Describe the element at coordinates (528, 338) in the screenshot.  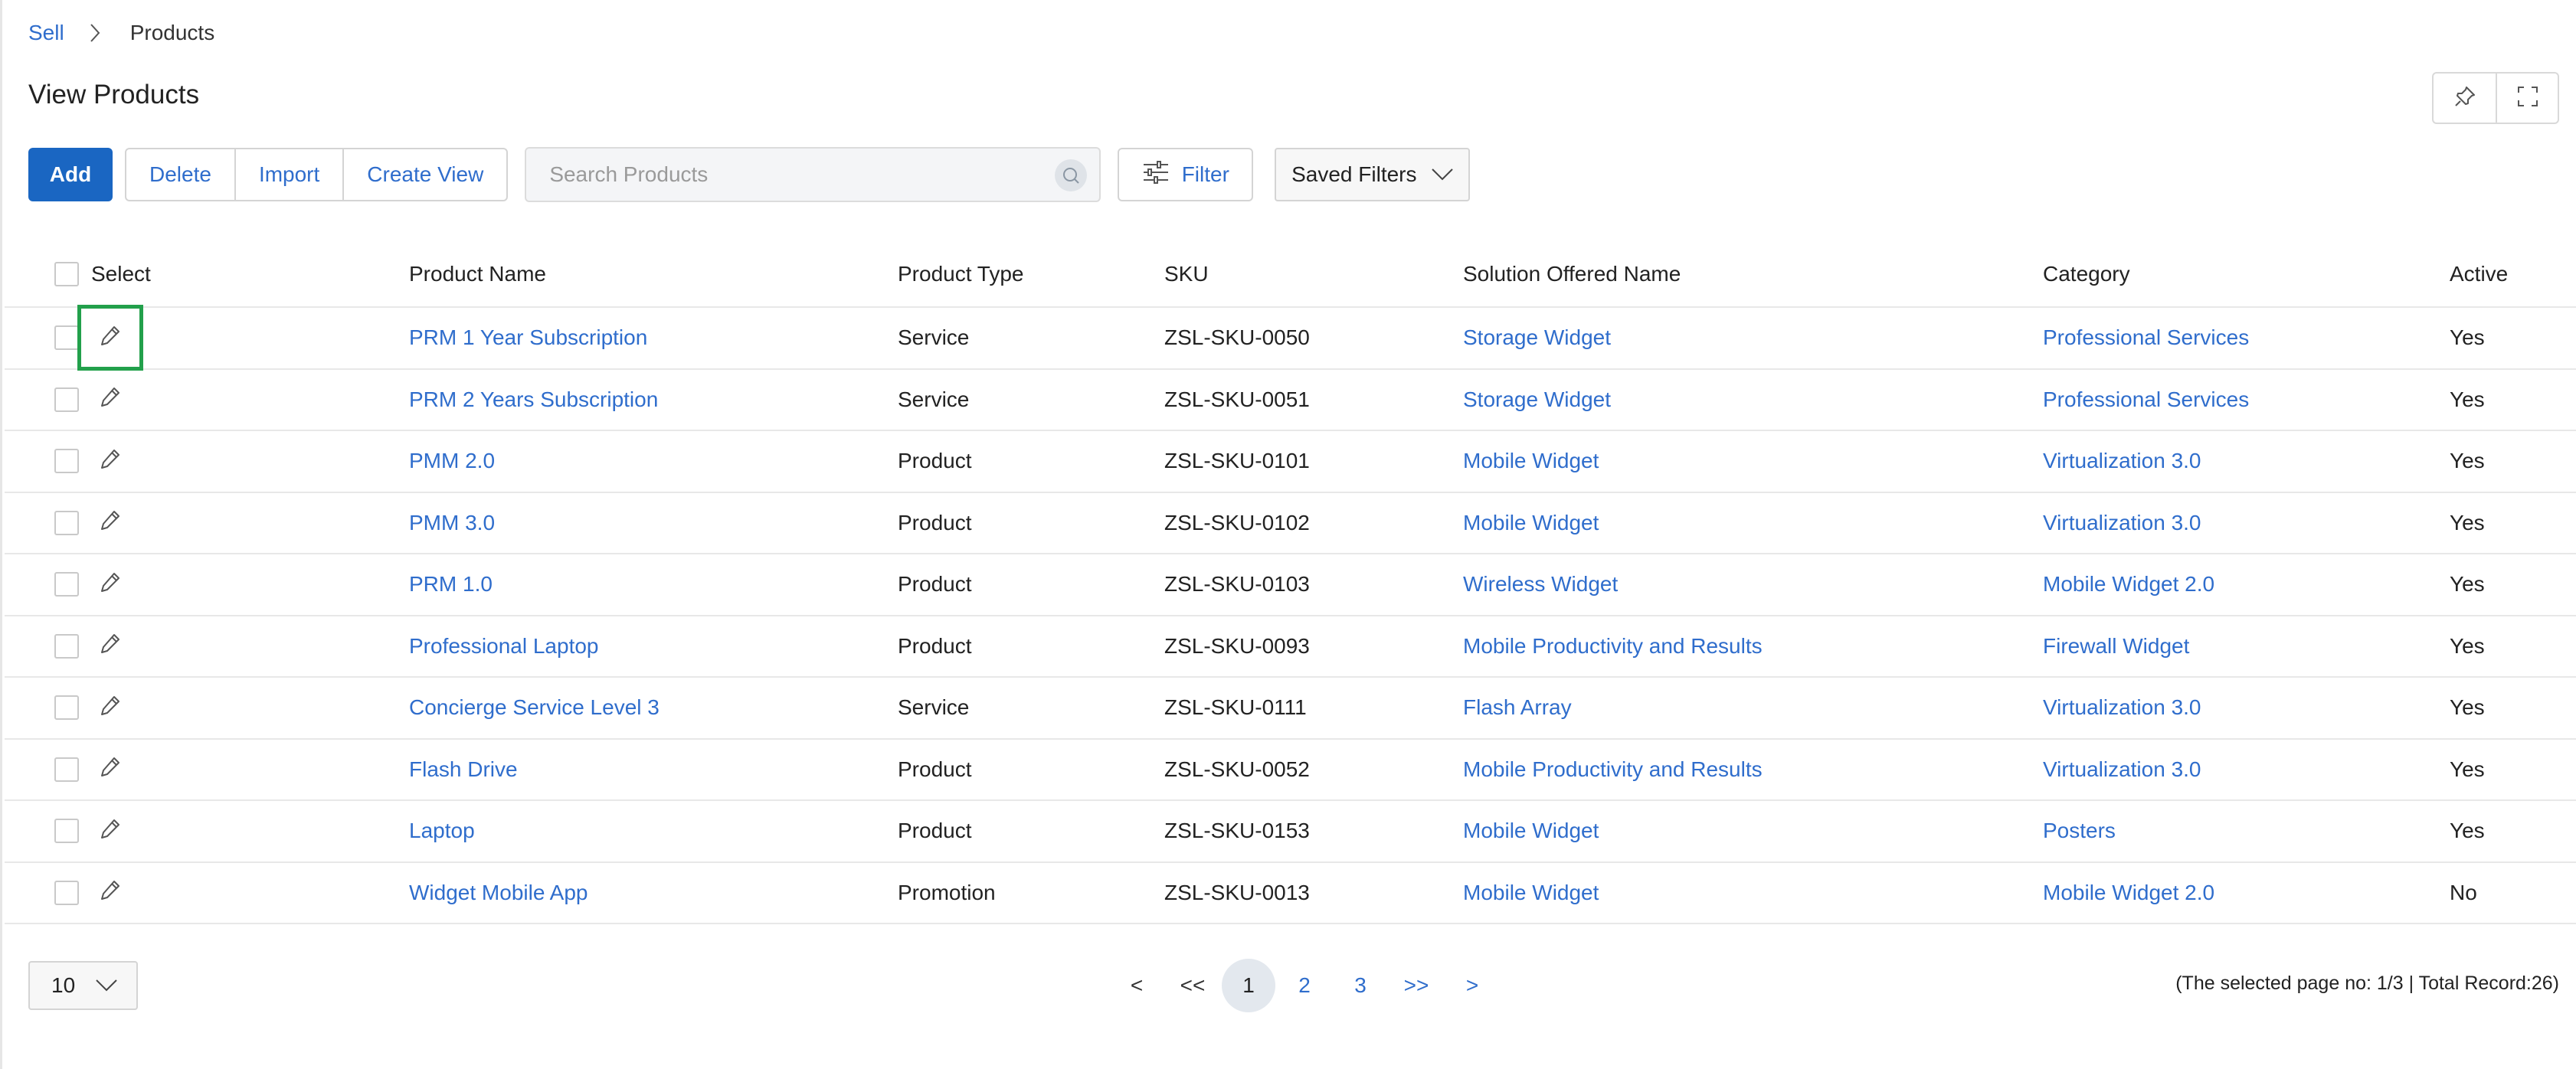
I see `product-name-link: PRM 1 Year Subscription` at that location.